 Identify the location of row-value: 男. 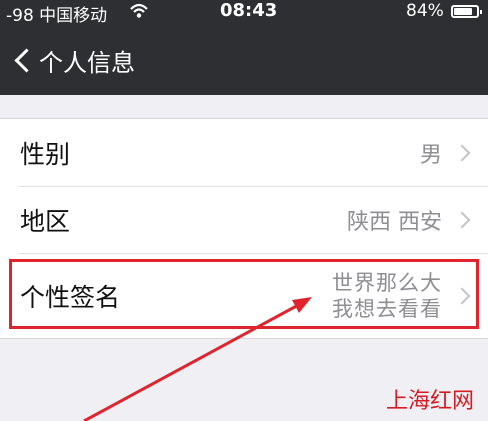
(430, 155).